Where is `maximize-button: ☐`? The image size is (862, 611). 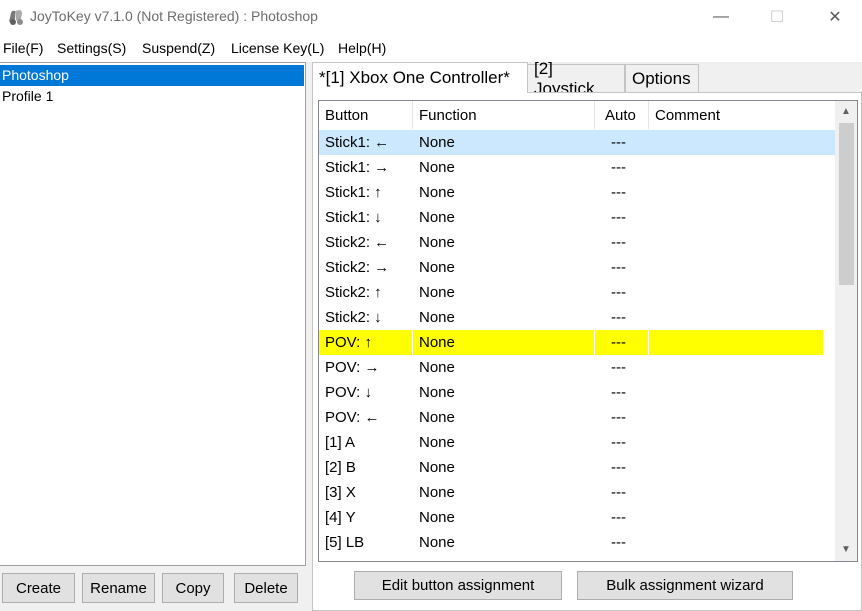
maximize-button: ☐ is located at coordinates (777, 17).